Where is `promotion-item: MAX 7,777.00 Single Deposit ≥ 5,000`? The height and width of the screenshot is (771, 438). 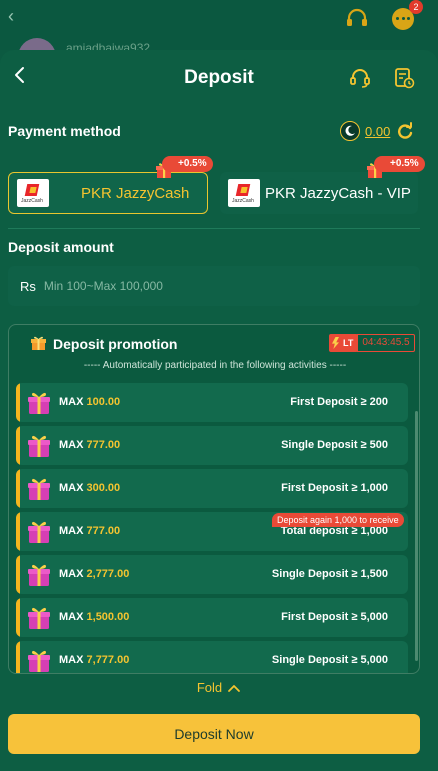 promotion-item: MAX 7,777.00 Single Deposit ≥ 5,000 is located at coordinates (212, 657).